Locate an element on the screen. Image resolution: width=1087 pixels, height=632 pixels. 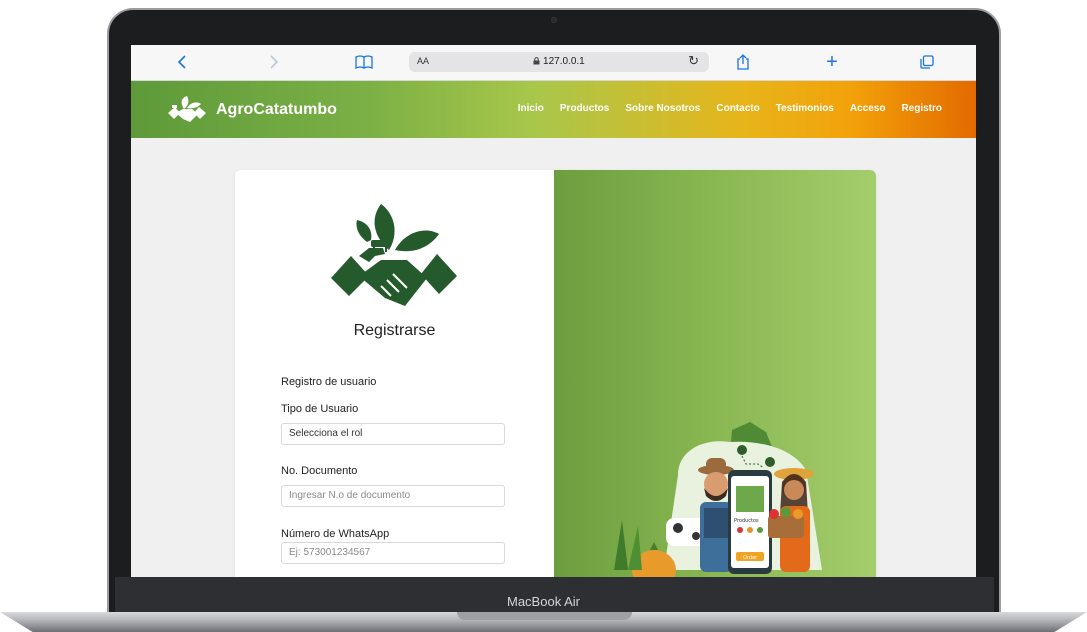
phone-screen-title: Productos is located at coordinates (746, 521).